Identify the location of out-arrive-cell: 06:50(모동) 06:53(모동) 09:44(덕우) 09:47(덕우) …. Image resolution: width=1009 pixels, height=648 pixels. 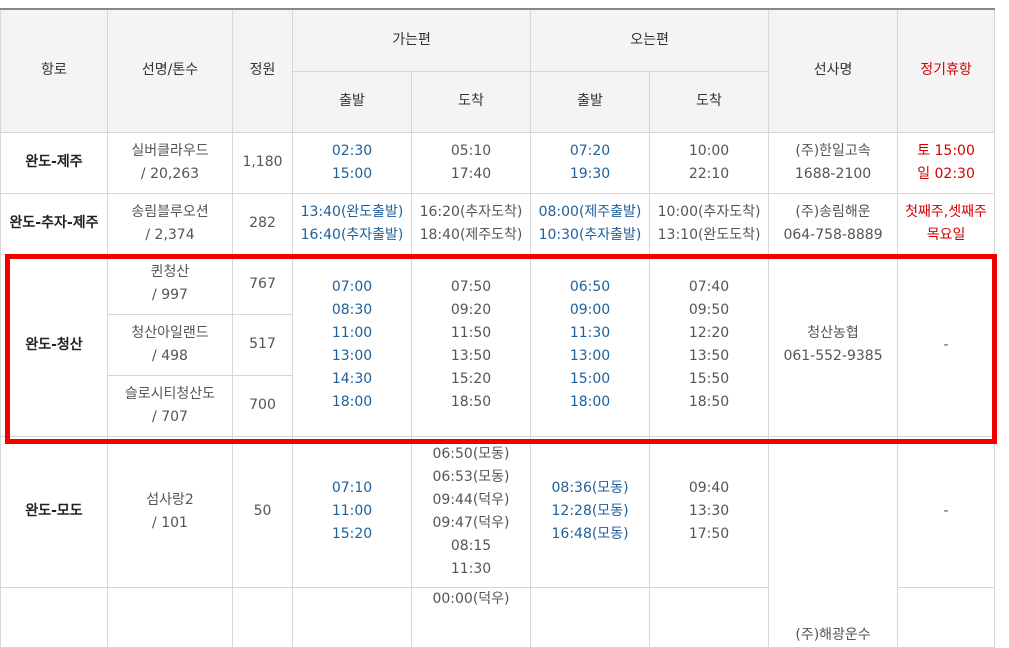
(471, 511).